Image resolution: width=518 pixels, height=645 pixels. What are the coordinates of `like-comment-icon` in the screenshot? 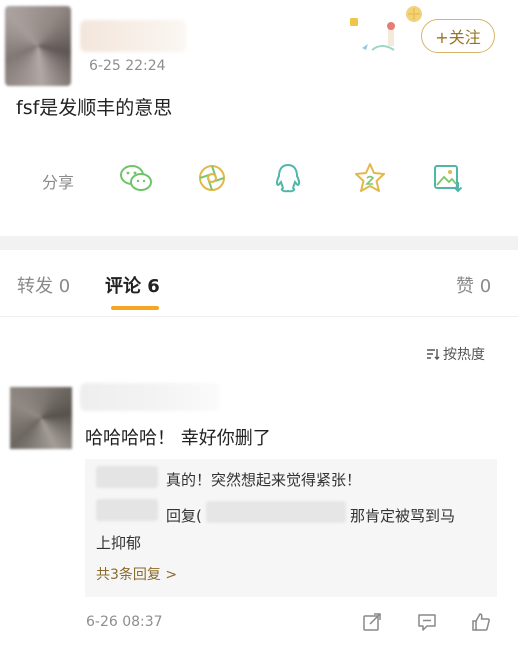 It's located at (481, 622).